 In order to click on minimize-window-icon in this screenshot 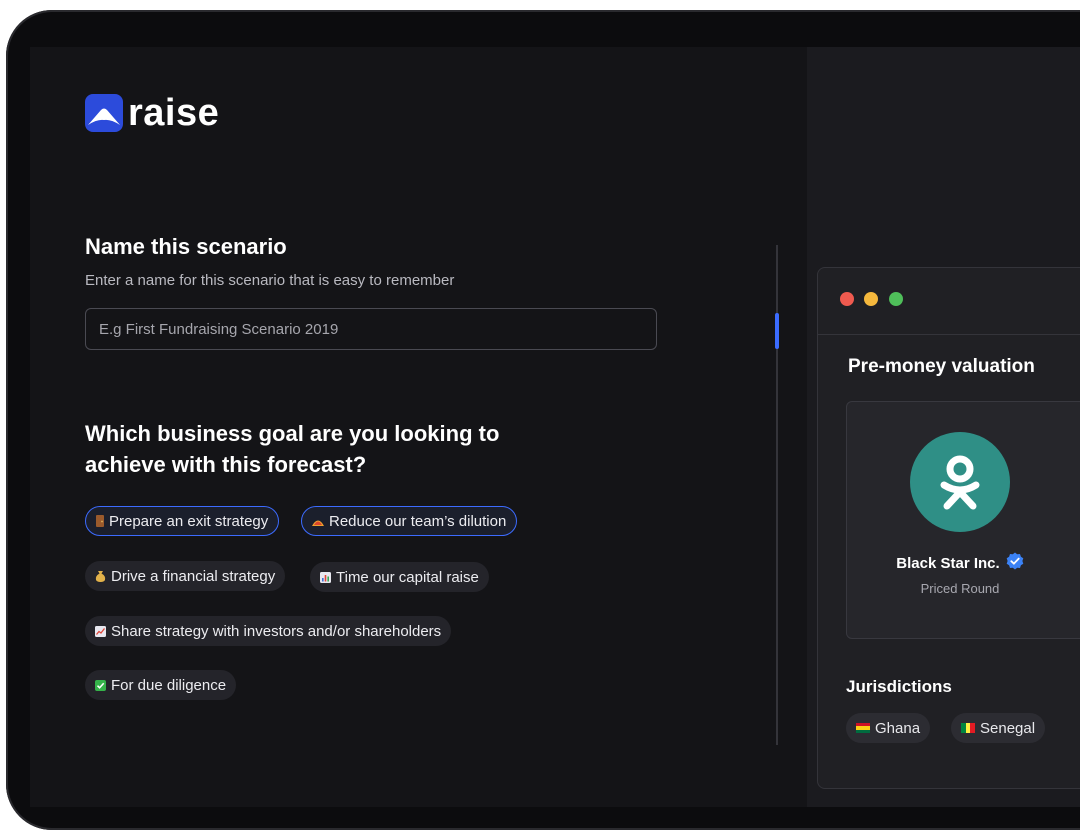, I will do `click(871, 299)`.